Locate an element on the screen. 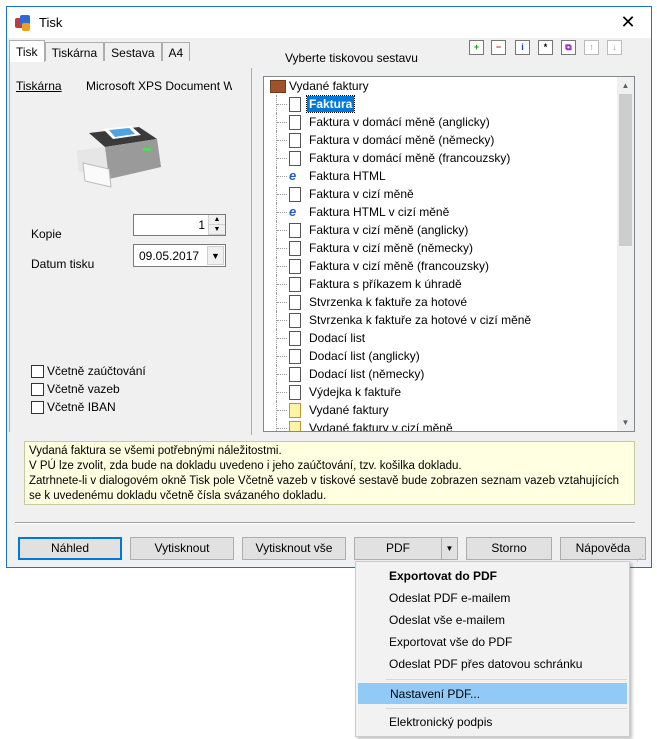  tab-tiskarna: Tiskárna is located at coordinates (74, 52).